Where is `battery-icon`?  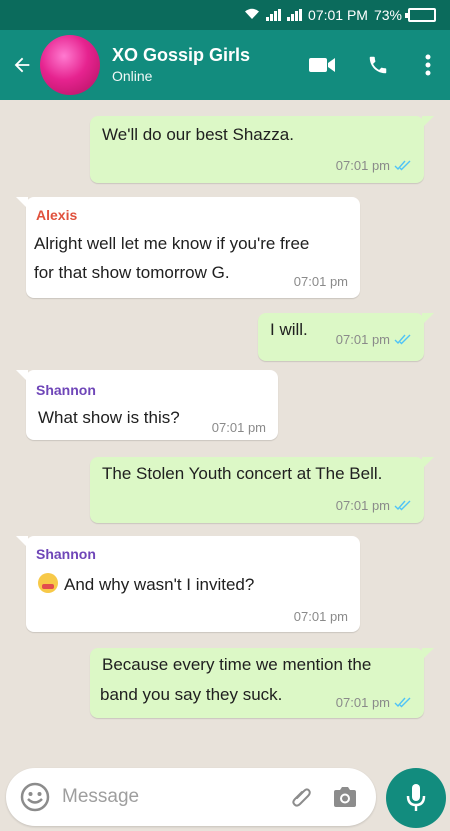 battery-icon is located at coordinates (420, 15).